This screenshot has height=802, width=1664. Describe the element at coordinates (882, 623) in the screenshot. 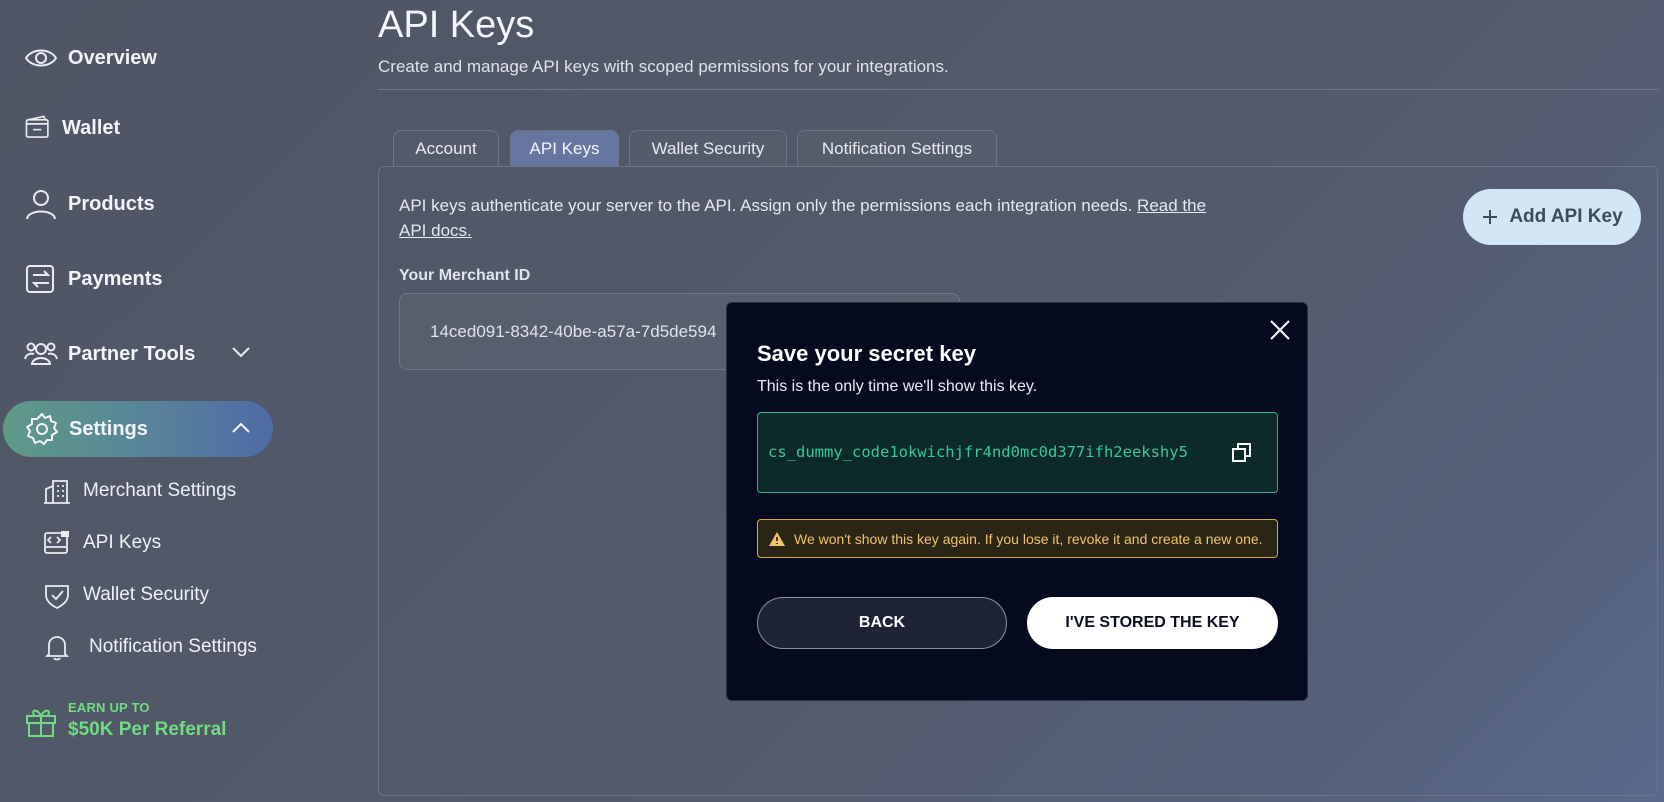

I see `back-button: BACK` at that location.